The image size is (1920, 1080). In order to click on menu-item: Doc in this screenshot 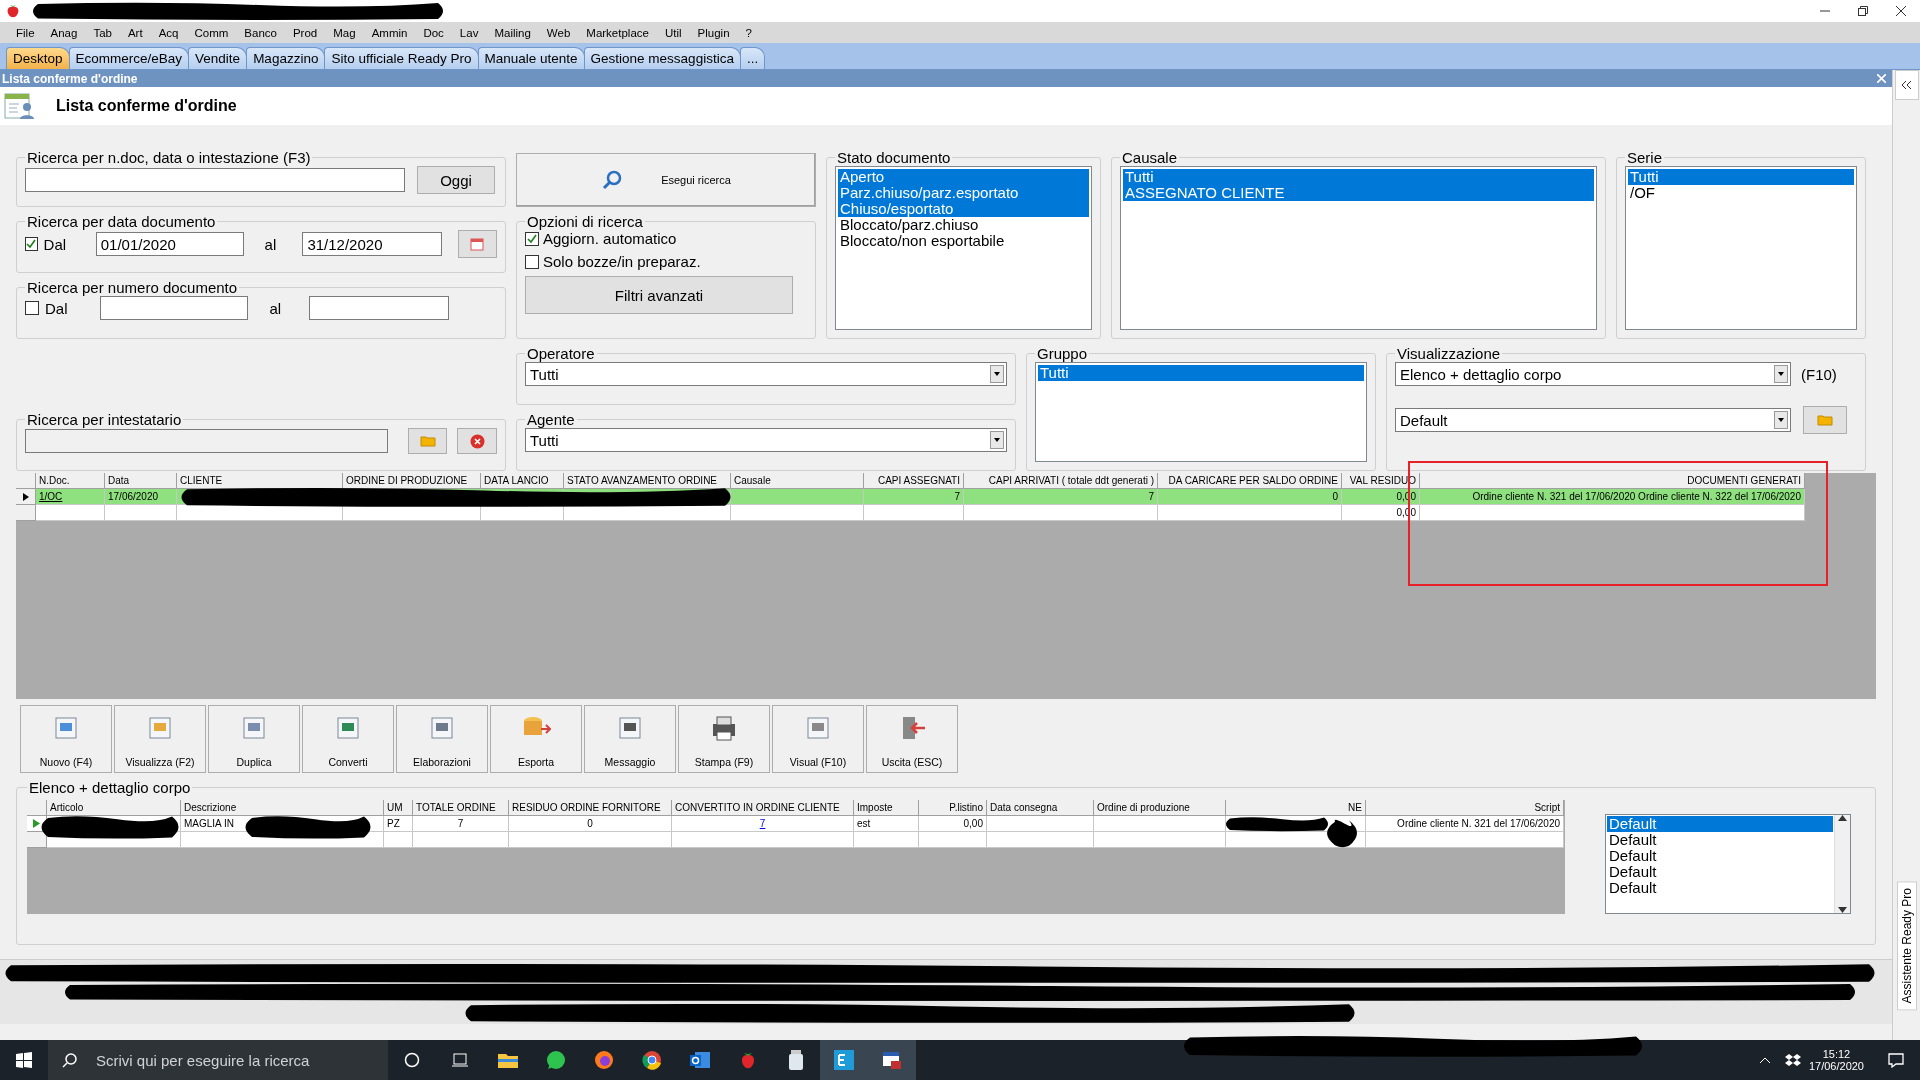, I will do `click(433, 32)`.